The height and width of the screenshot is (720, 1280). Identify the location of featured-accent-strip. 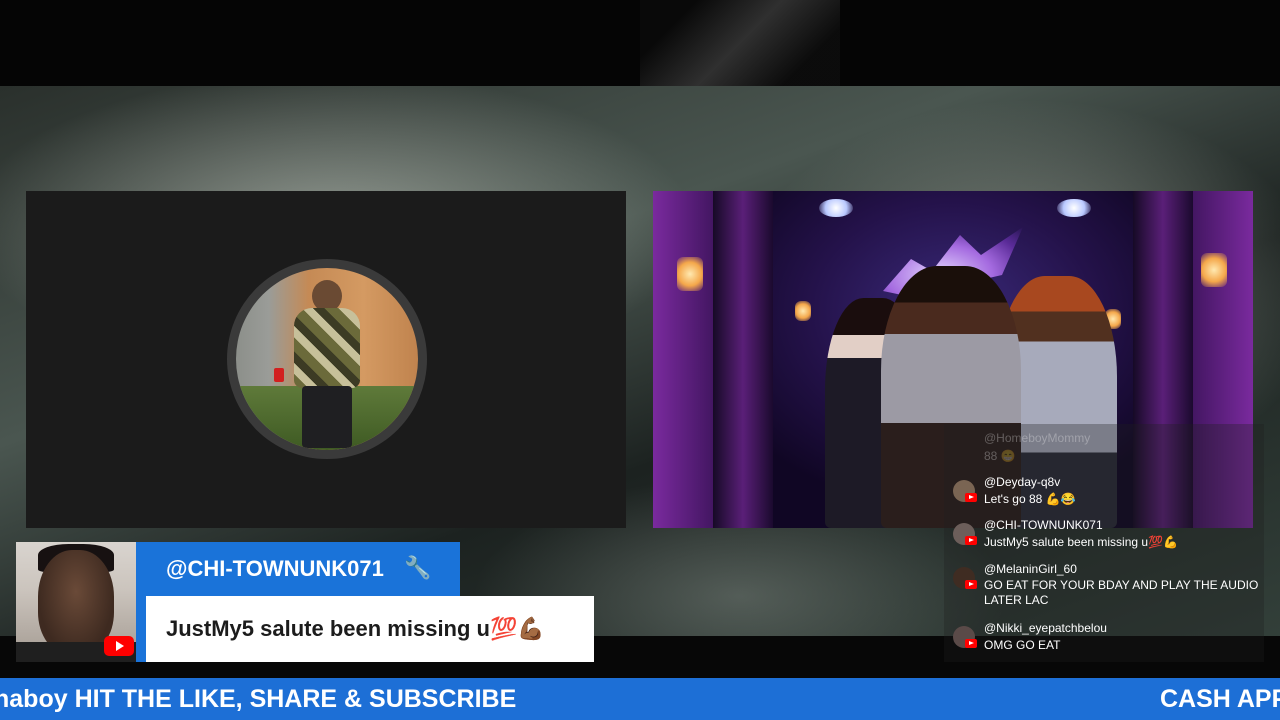
(141, 629).